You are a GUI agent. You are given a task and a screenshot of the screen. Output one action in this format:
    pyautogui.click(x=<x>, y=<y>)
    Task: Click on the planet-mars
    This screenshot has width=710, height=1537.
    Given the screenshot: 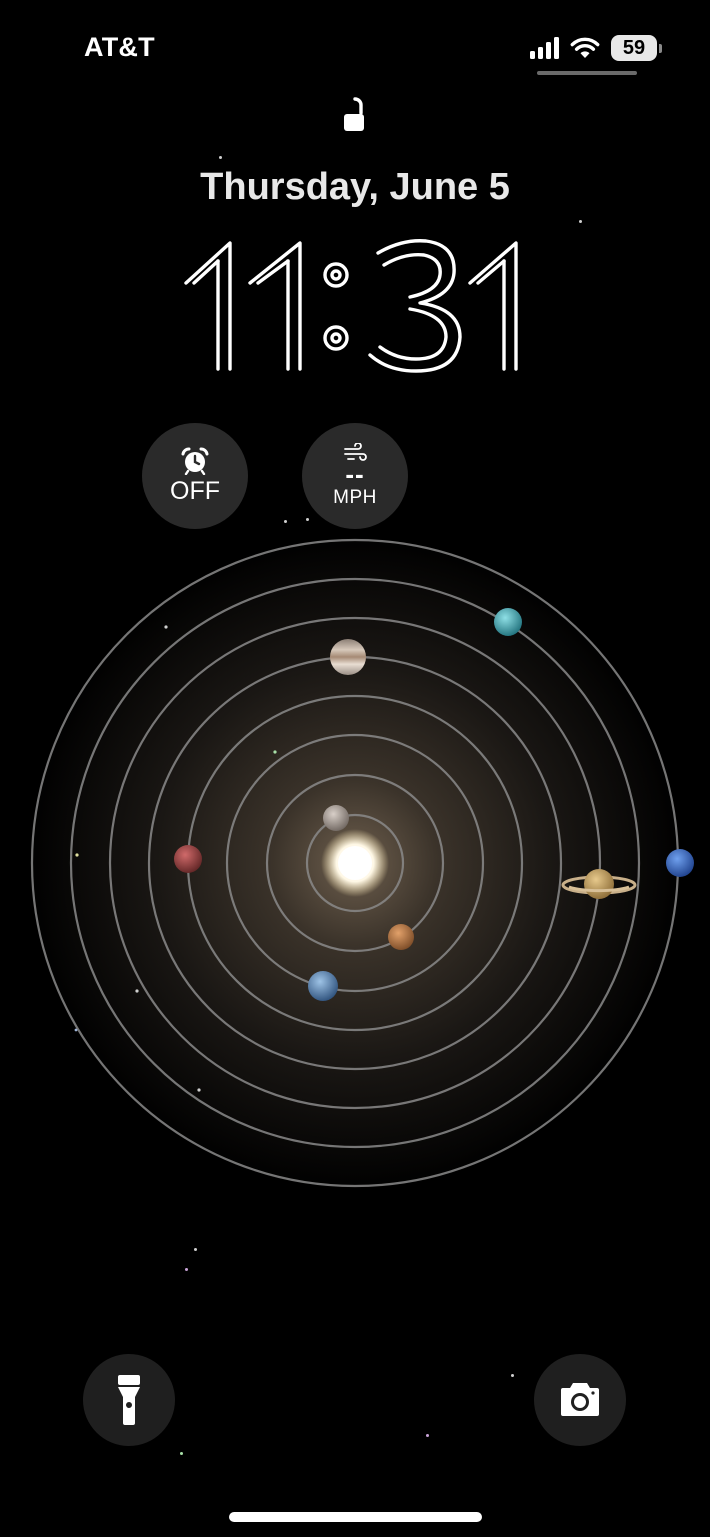 What is the action you would take?
    pyautogui.click(x=188, y=859)
    